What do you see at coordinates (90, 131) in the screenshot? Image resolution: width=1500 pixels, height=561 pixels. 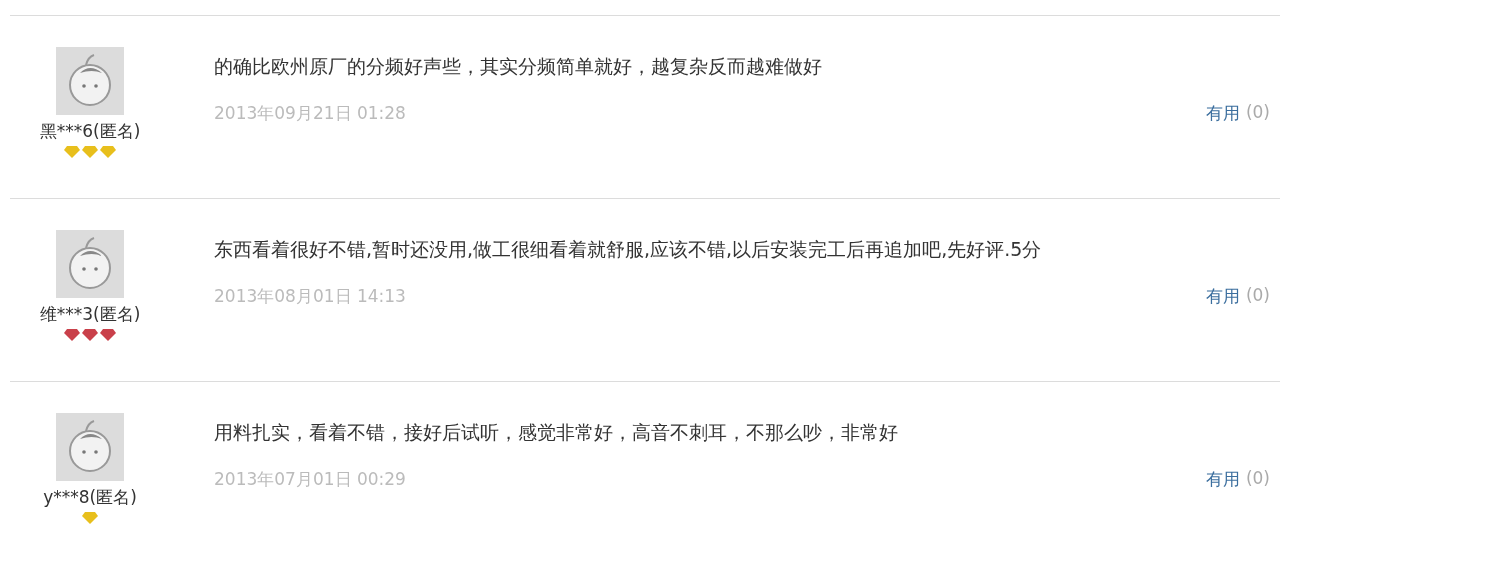 I see `user-name: 黑***6(匿名)` at bounding box center [90, 131].